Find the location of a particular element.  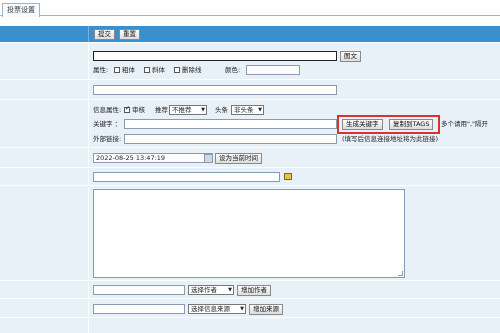

keyword-input is located at coordinates (230, 124).